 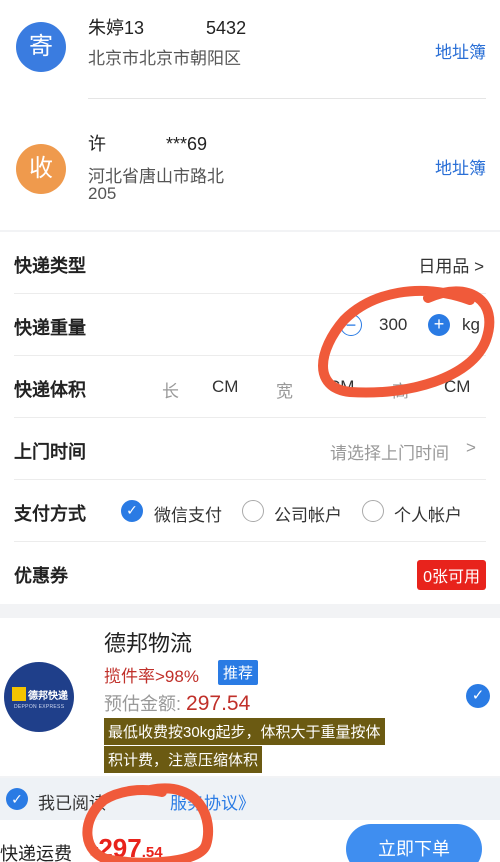 What do you see at coordinates (439, 325) in the screenshot?
I see `increase-weight-button: +` at bounding box center [439, 325].